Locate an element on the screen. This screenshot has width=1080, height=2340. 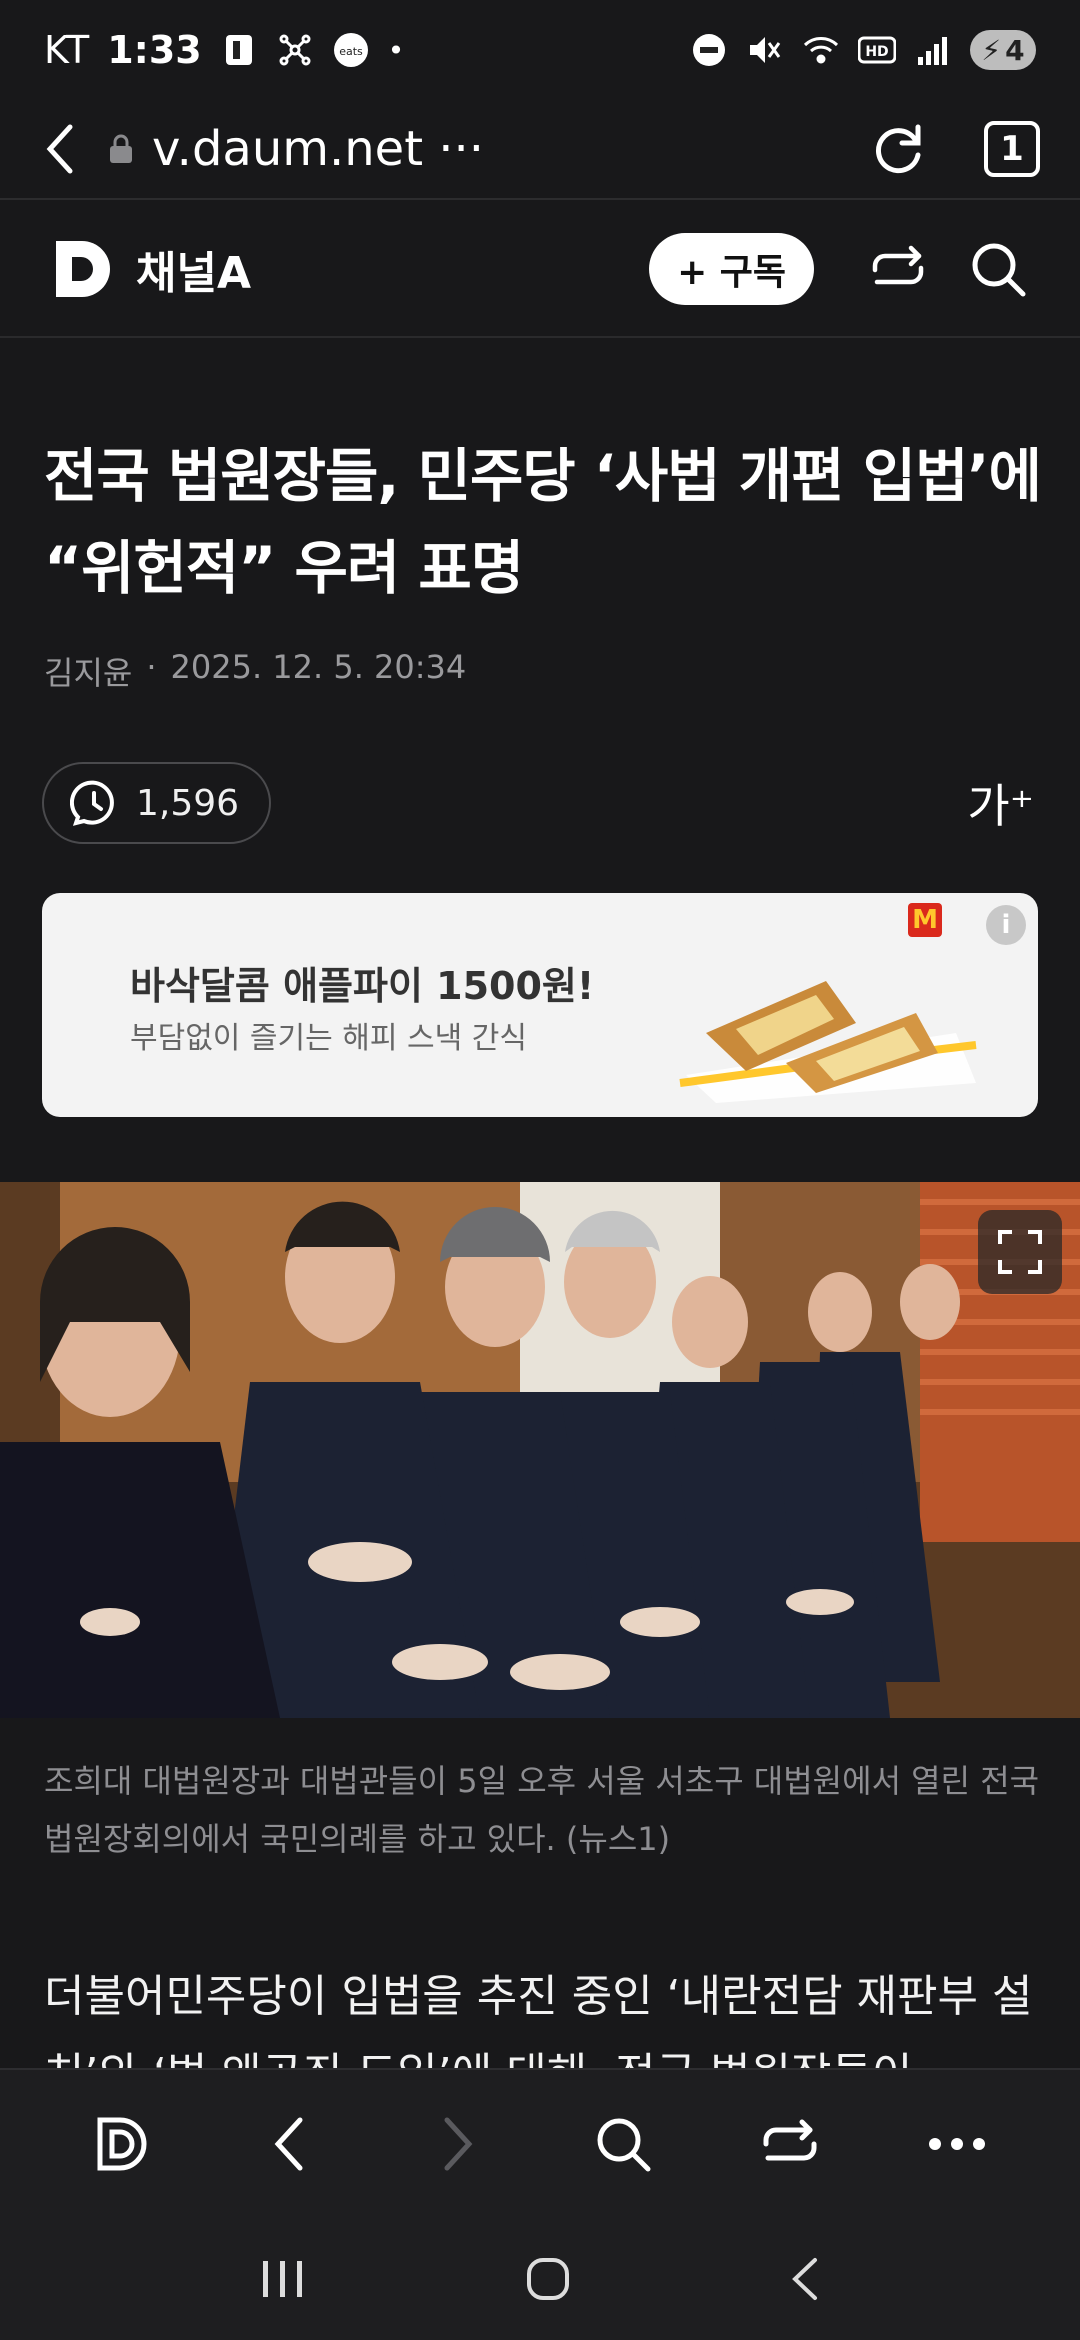
view-count-badge: 1,596 is located at coordinates (157, 803).